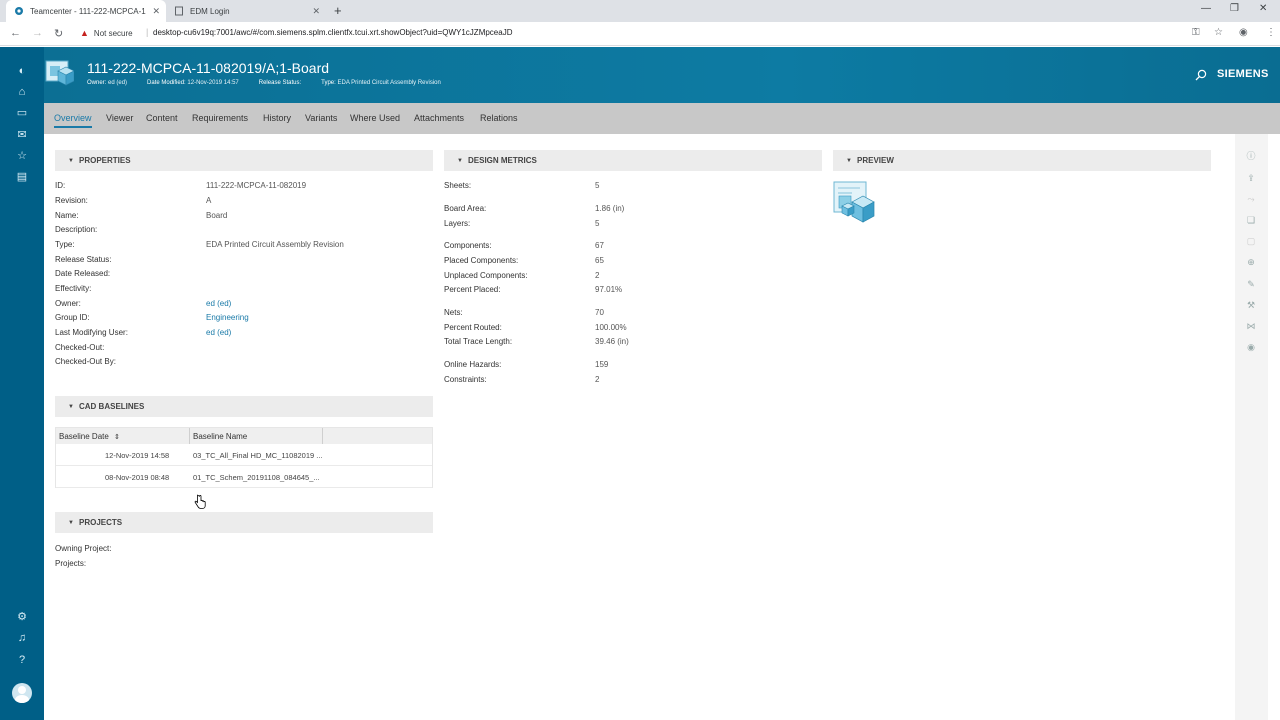 The image size is (1280, 720). I want to click on group-link: Engineering, so click(227, 317).